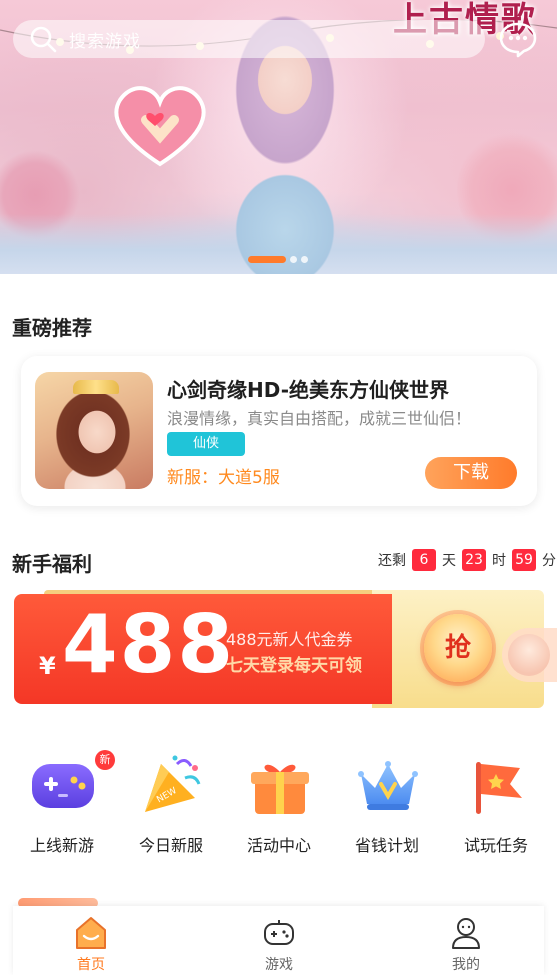  Describe the element at coordinates (61, 845) in the screenshot. I see `quick-entry-label: 上线新游` at that location.